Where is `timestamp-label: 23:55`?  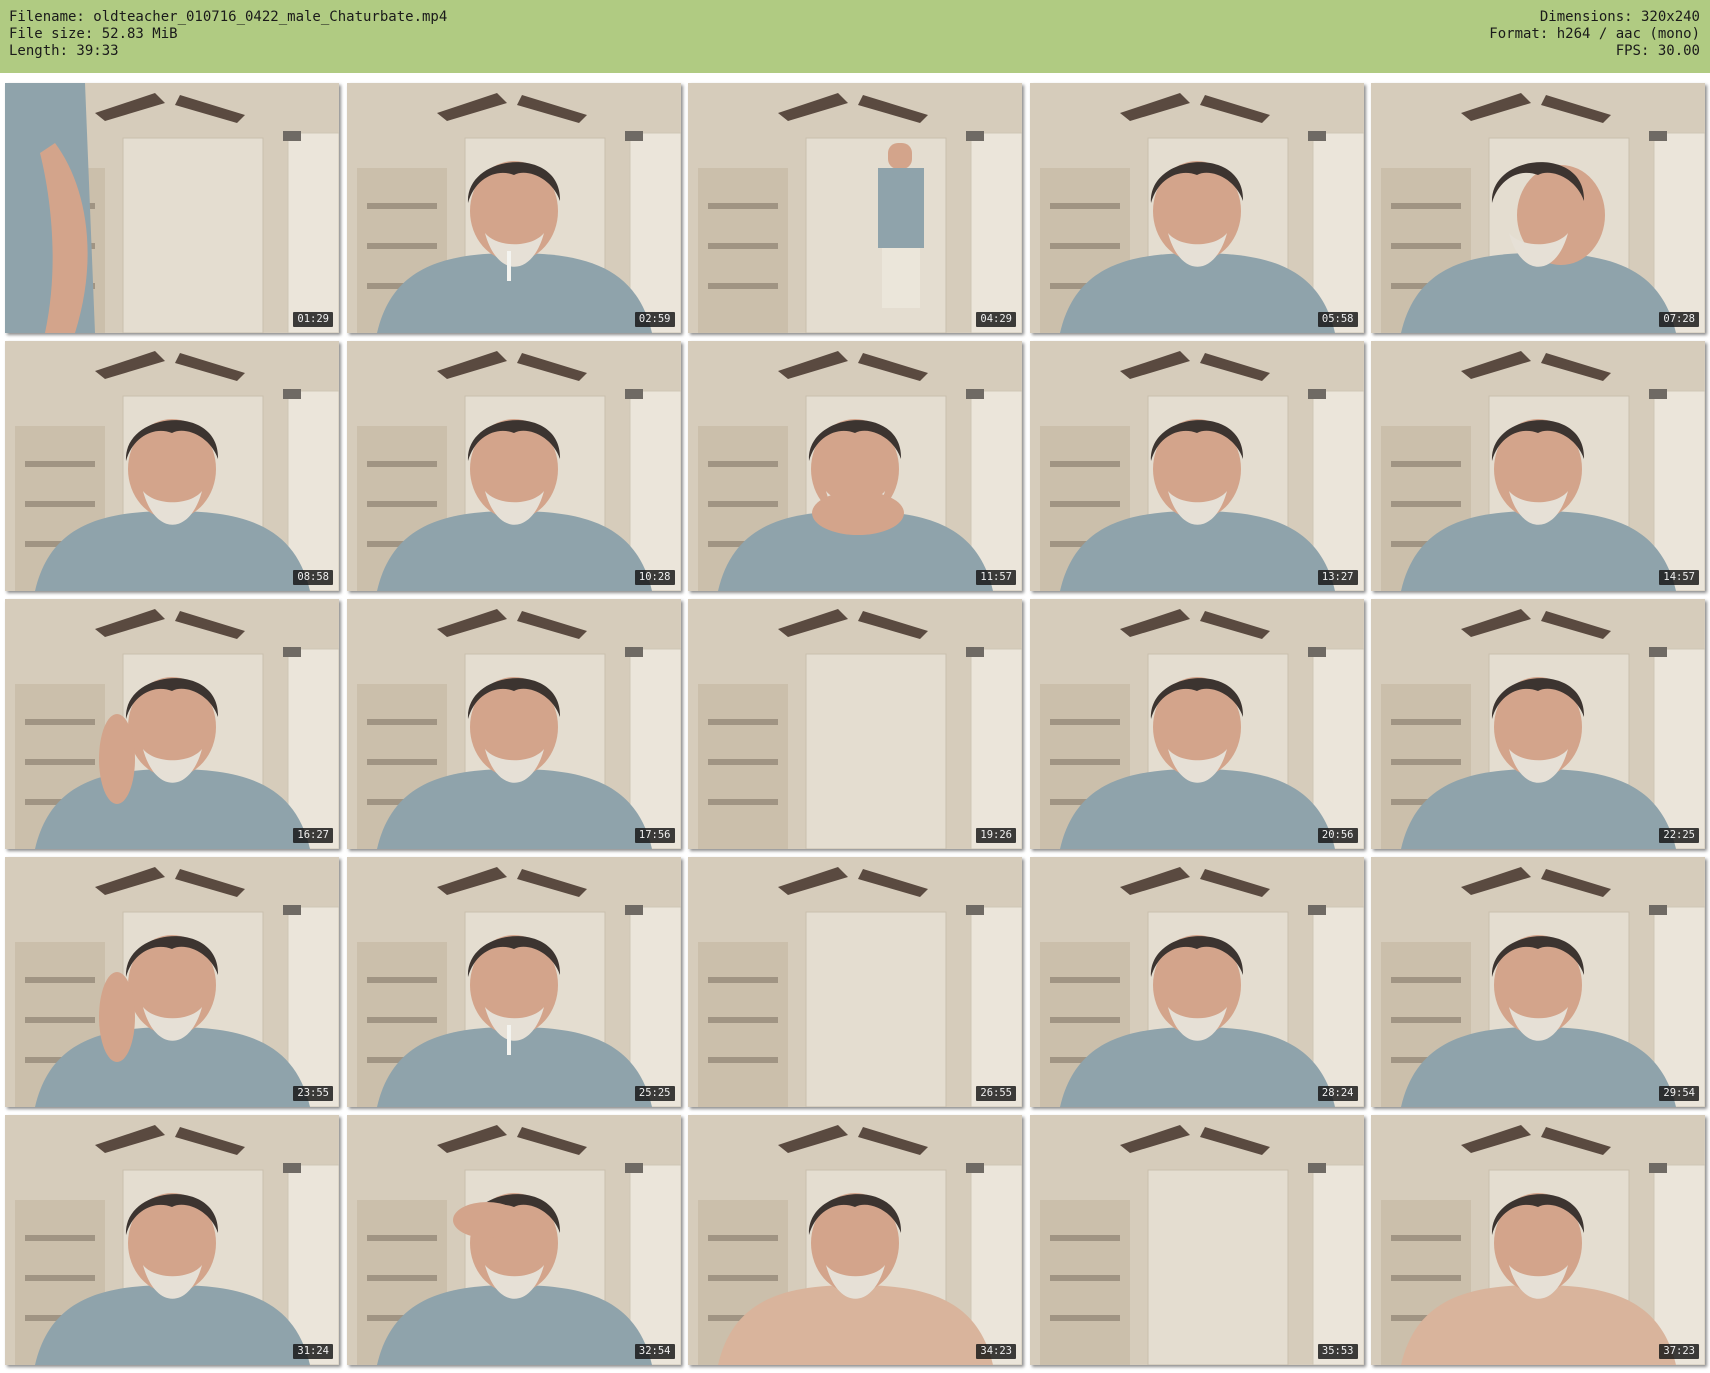
timestamp-label: 23:55 is located at coordinates (313, 1093).